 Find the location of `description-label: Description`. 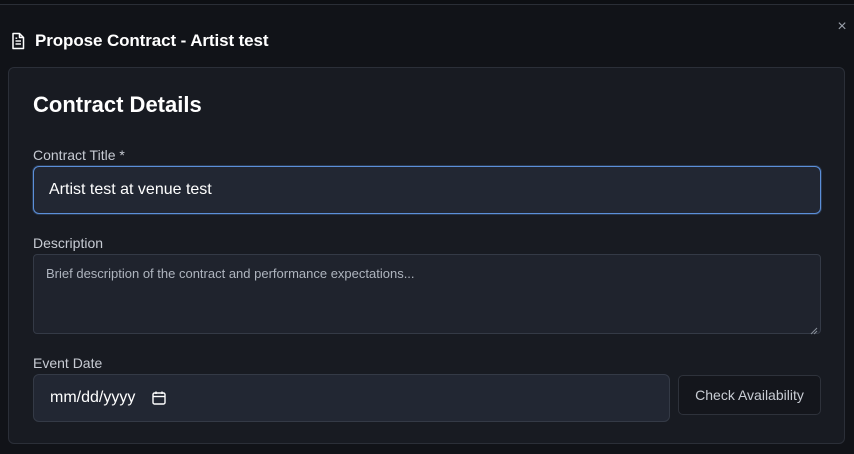

description-label: Description is located at coordinates (68, 243).